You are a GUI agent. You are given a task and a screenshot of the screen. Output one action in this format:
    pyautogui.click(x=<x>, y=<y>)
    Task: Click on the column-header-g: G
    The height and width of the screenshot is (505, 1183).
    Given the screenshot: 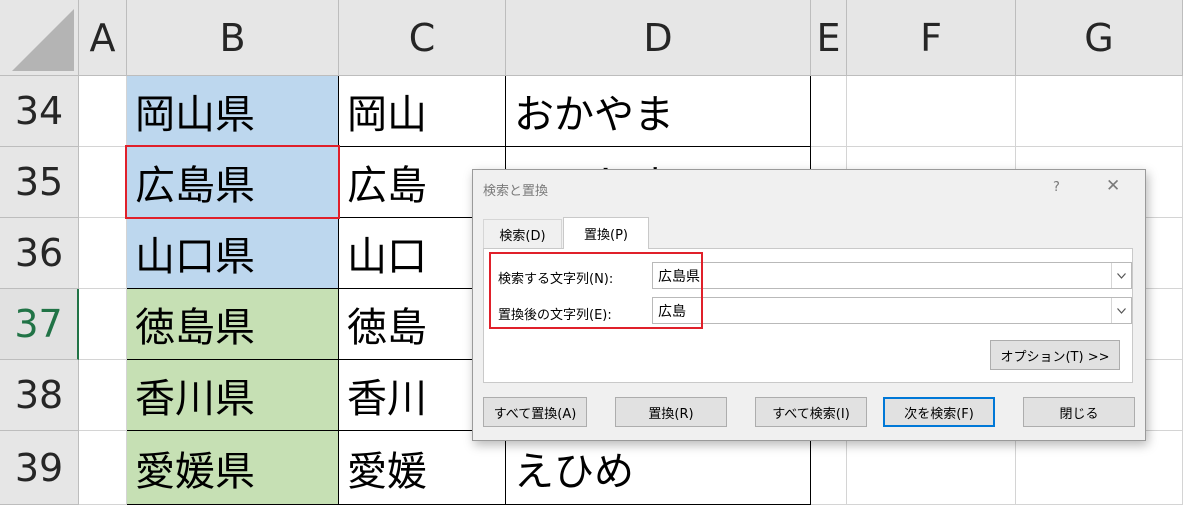 What is the action you would take?
    pyautogui.click(x=1099, y=38)
    